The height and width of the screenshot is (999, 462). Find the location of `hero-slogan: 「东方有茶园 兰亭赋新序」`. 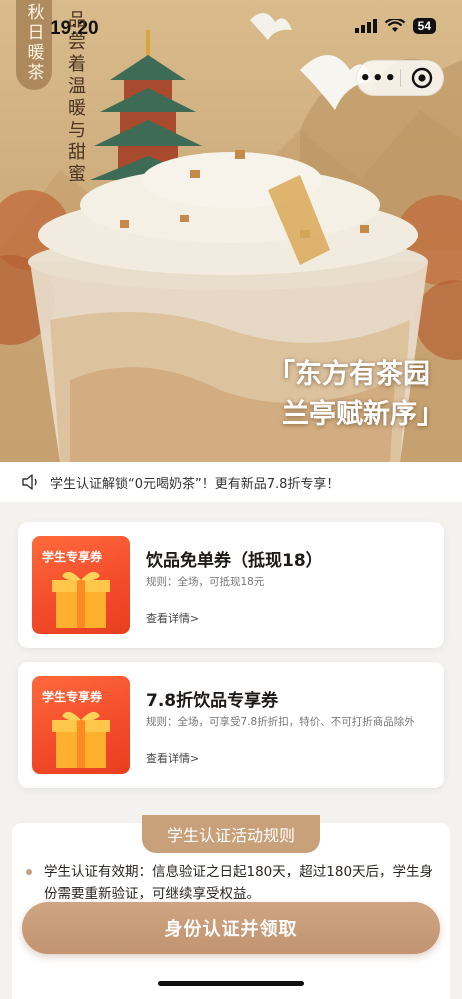

hero-slogan: 「东方有茶园 兰亭赋新序」 is located at coordinates (356, 395).